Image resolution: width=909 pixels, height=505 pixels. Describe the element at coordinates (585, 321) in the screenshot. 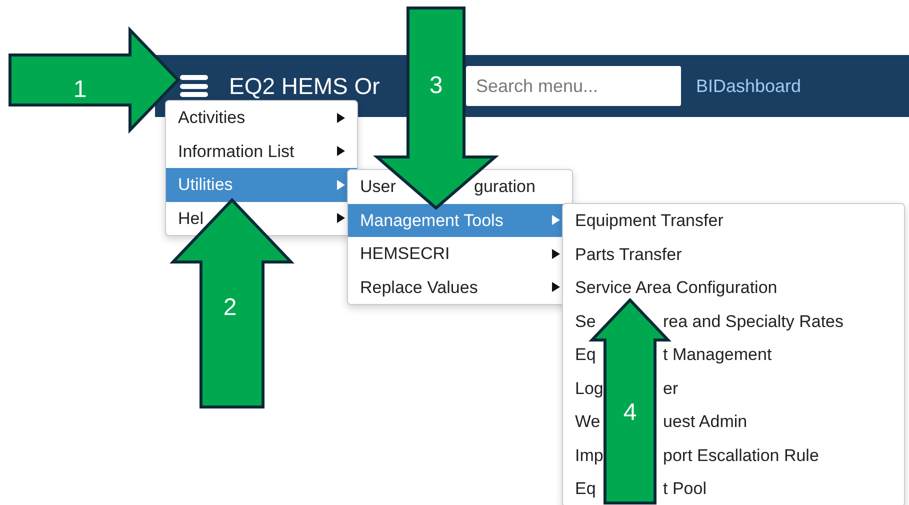

I see `menu-item-label: Se` at that location.